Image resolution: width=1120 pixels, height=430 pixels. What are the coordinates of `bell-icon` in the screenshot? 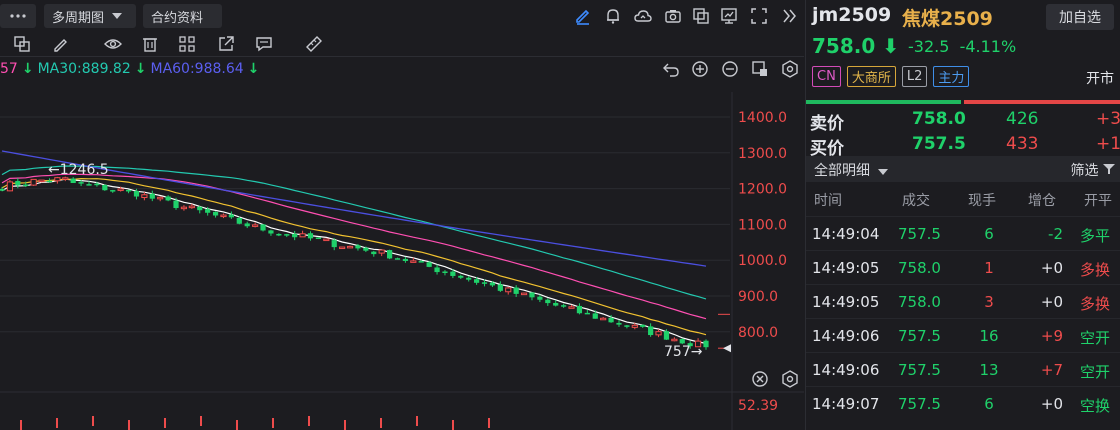 It's located at (613, 16).